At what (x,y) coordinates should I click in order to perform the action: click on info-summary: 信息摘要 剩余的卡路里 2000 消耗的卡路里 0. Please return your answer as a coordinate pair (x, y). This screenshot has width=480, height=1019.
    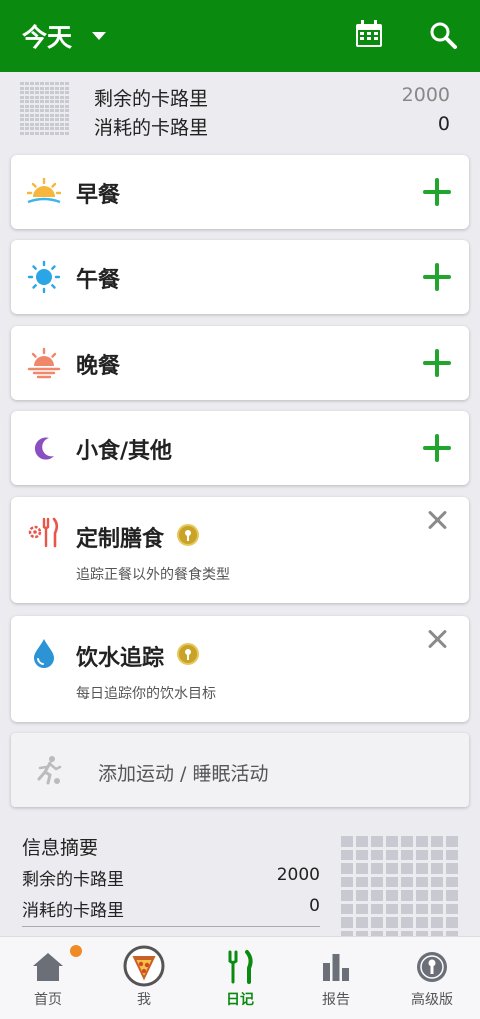
    Looking at the image, I should click on (240, 887).